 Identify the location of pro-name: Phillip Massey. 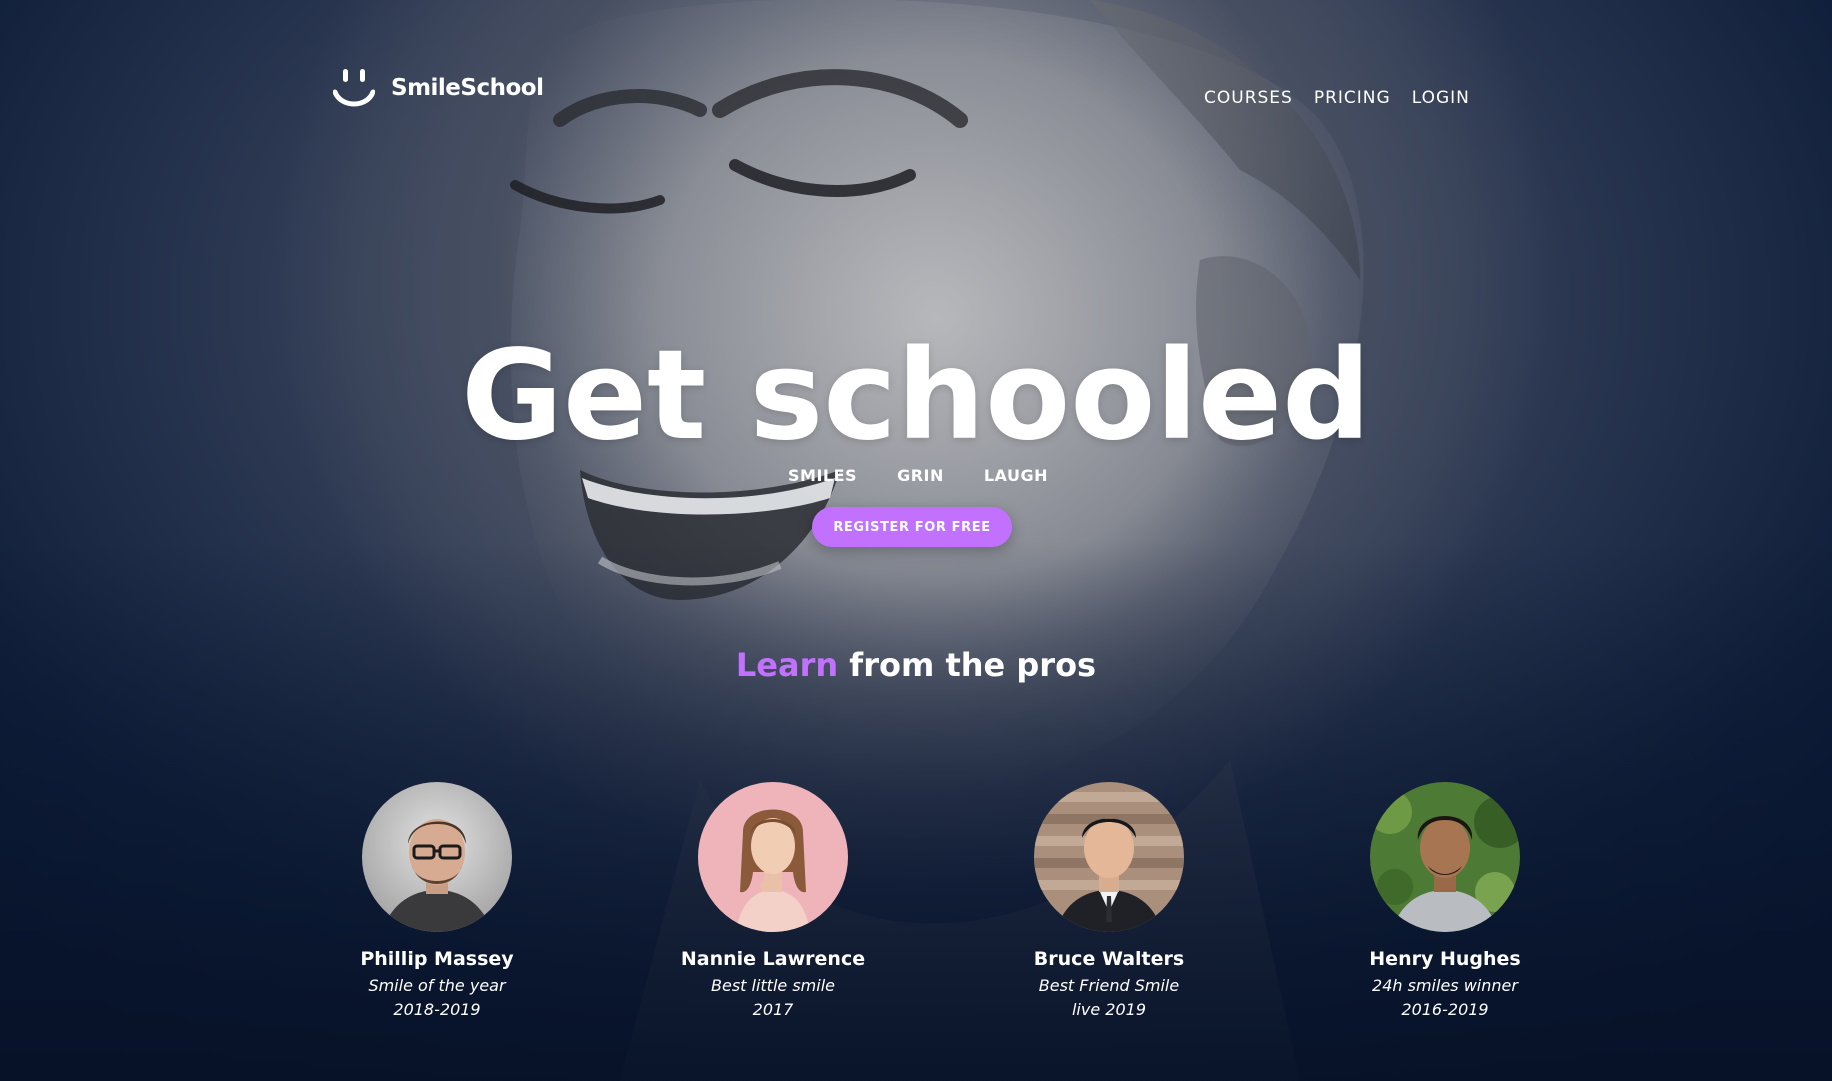
(437, 959).